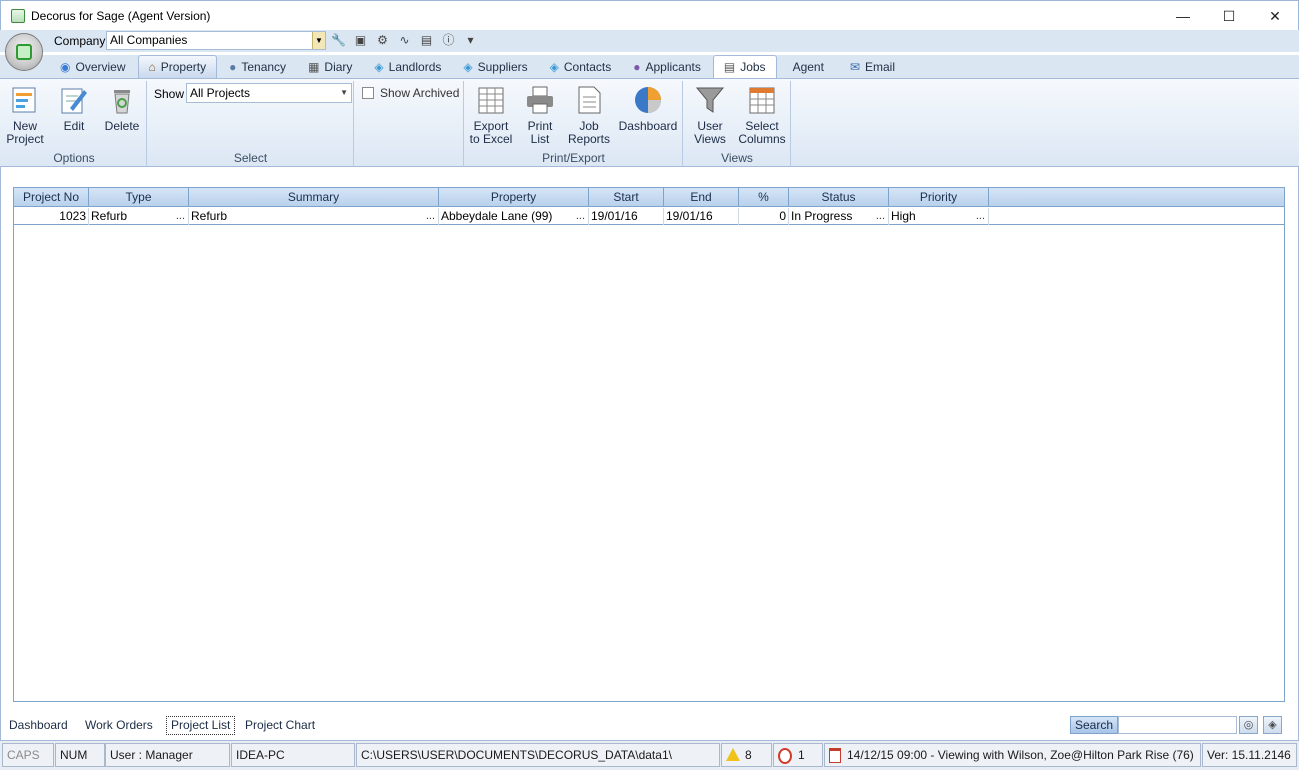  What do you see at coordinates (51, 197) in the screenshot?
I see `column-project-no: Project No` at bounding box center [51, 197].